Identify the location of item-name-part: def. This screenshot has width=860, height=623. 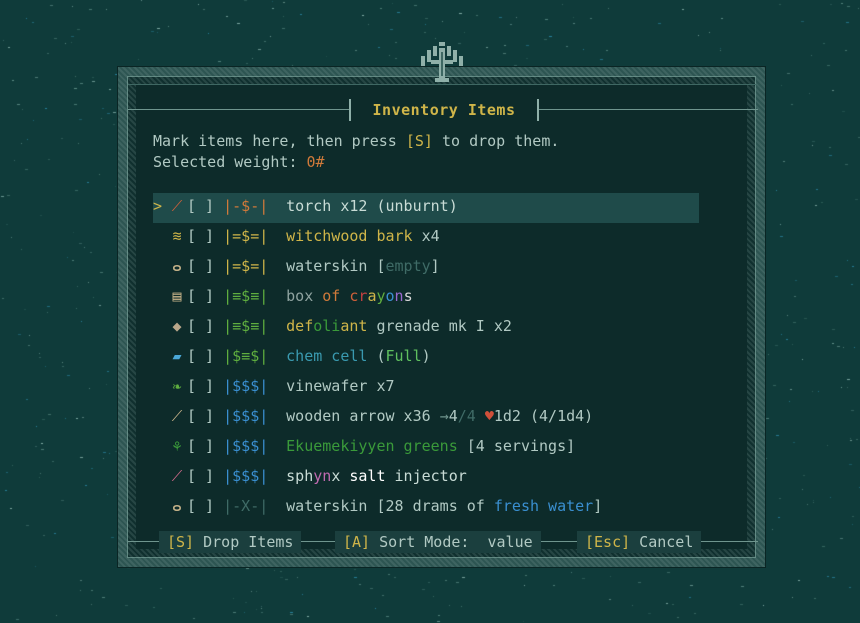
(300, 326).